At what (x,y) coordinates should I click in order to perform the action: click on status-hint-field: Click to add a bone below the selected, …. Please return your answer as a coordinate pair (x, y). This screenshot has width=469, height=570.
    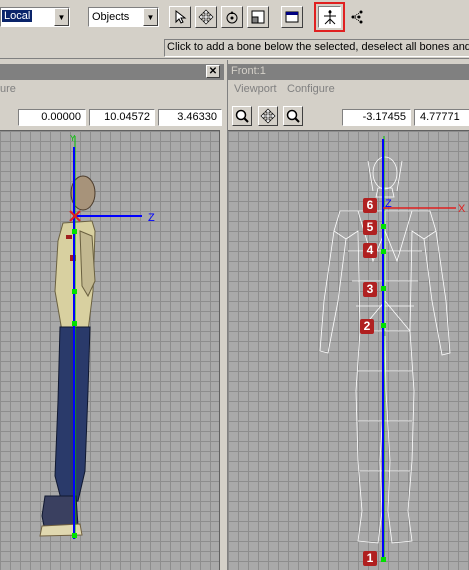
    Looking at the image, I should click on (316, 48).